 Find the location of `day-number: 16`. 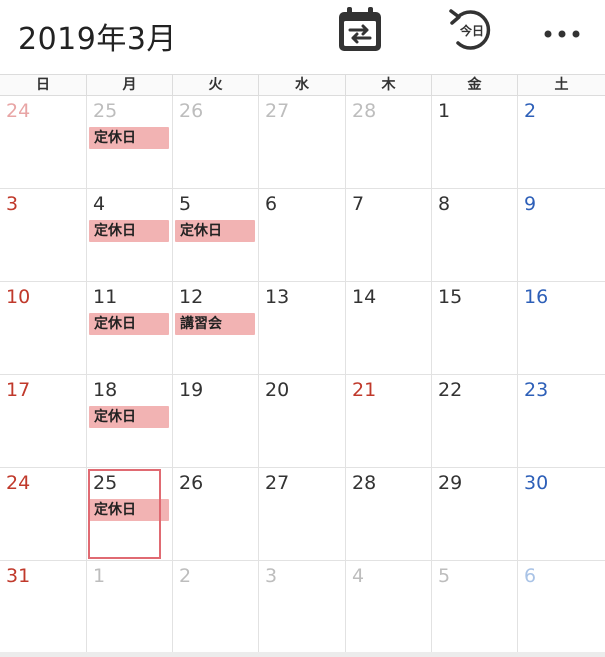

day-number: 16 is located at coordinates (536, 297).